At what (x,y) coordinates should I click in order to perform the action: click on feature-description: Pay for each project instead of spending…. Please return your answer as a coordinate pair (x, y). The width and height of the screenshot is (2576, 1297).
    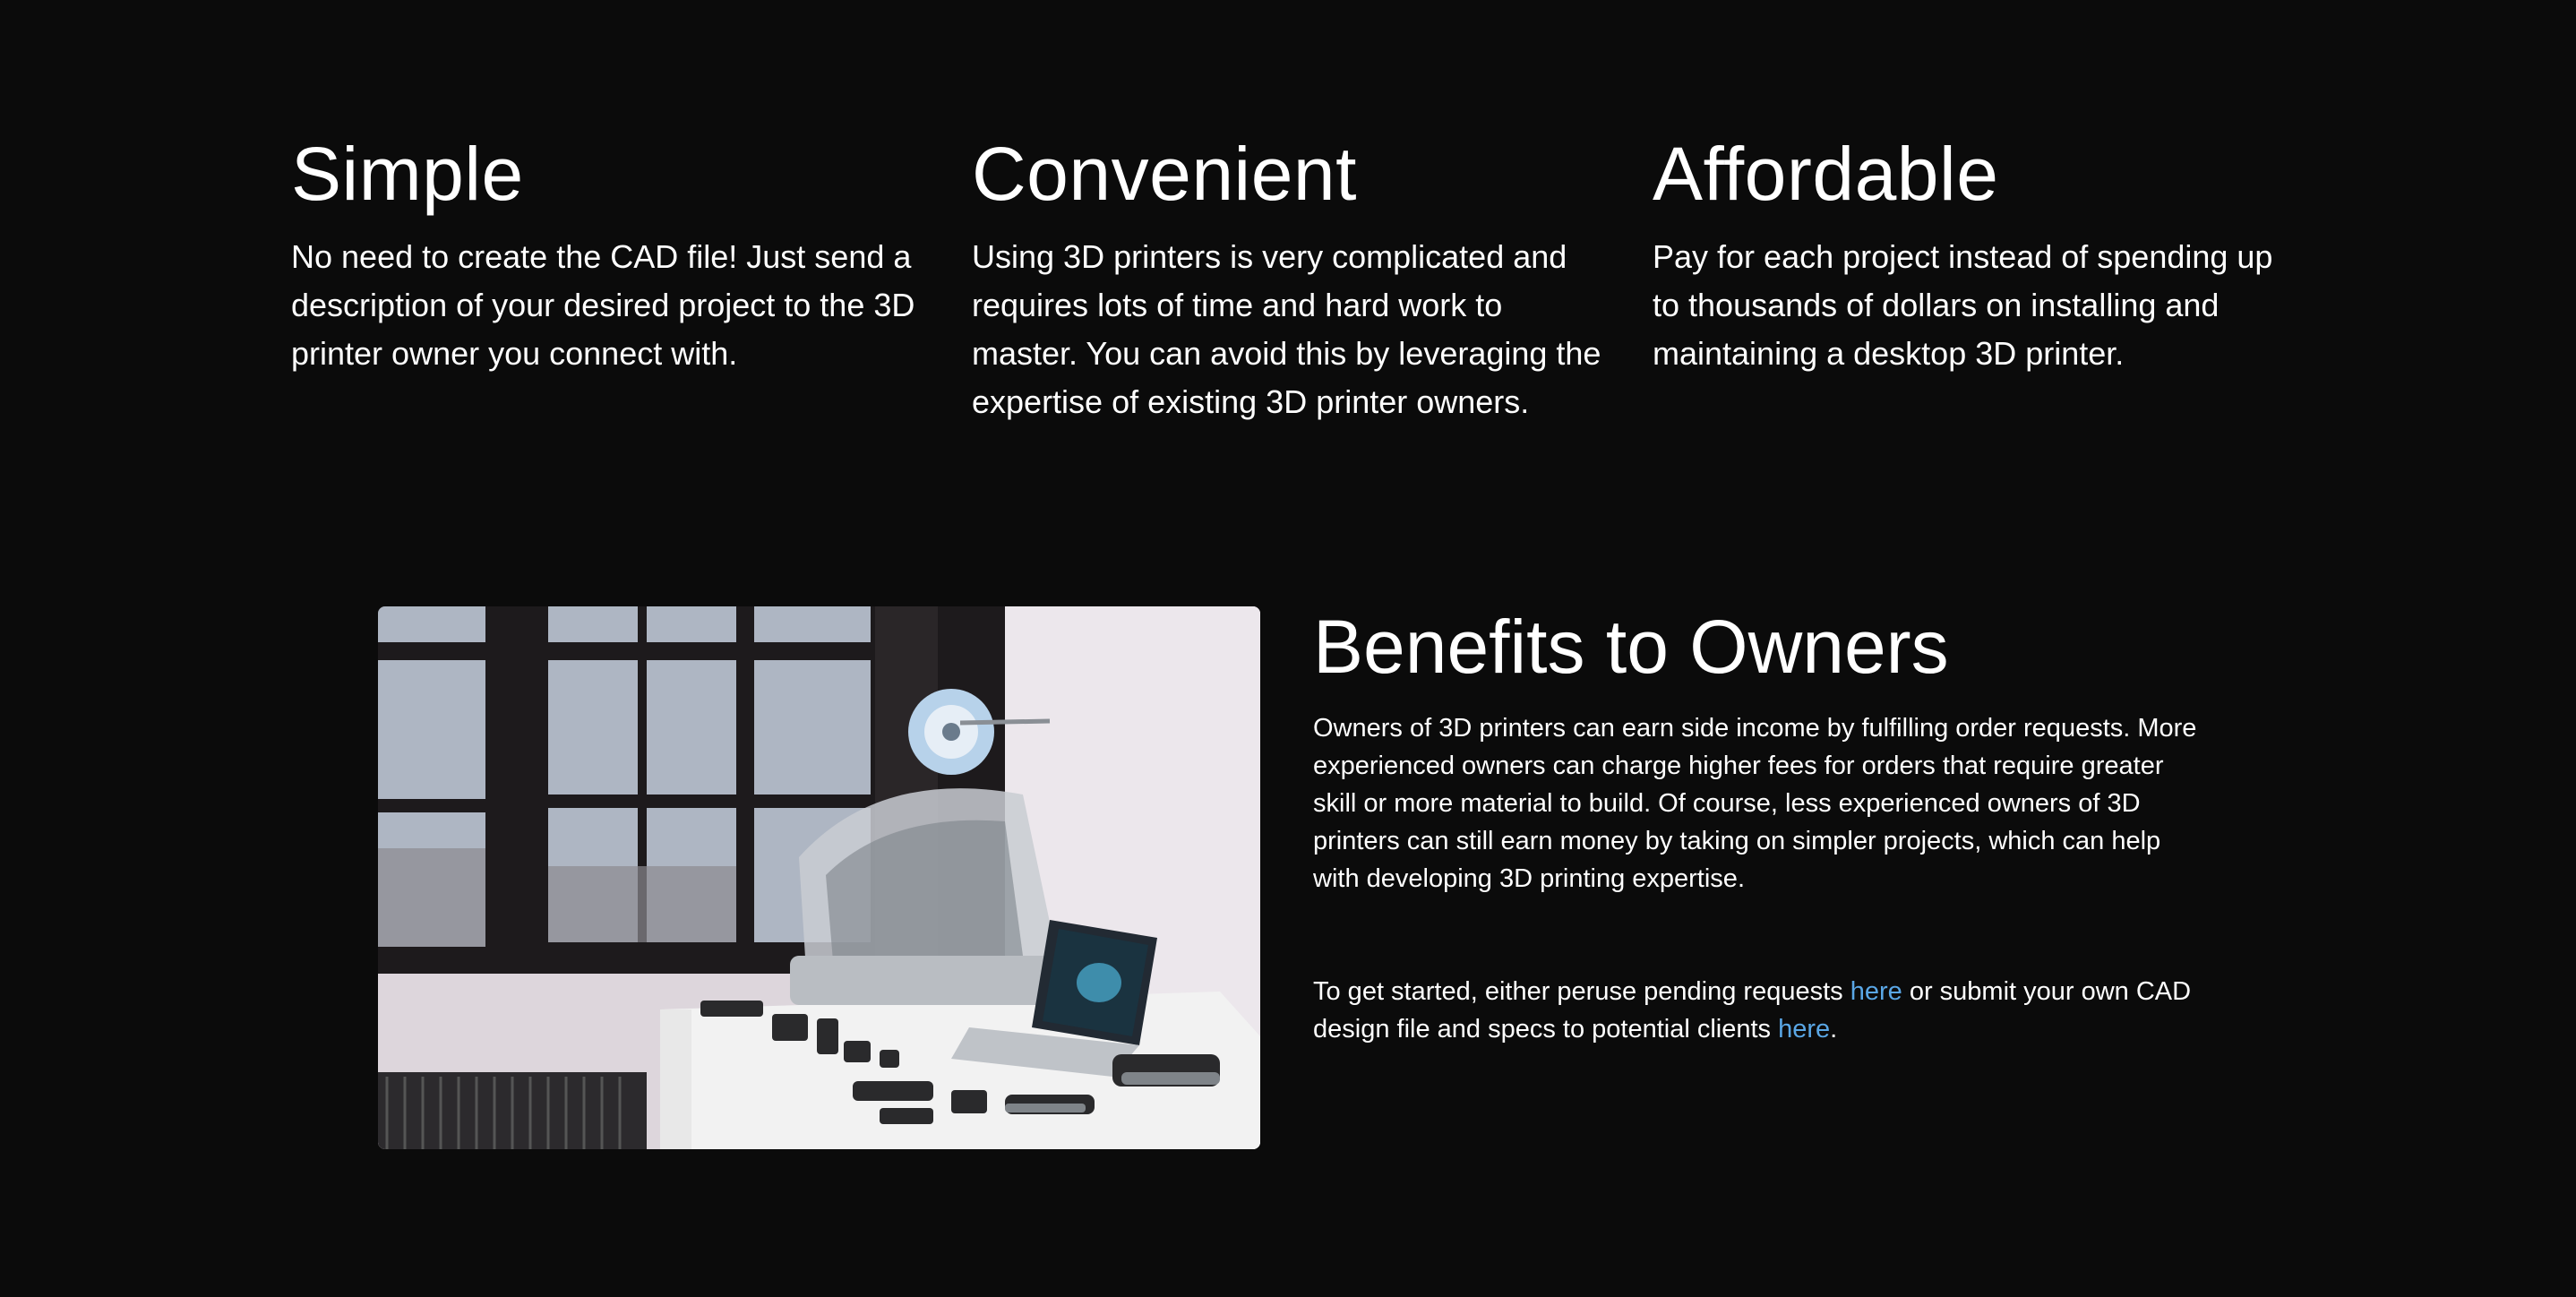
    Looking at the image, I should click on (1963, 305).